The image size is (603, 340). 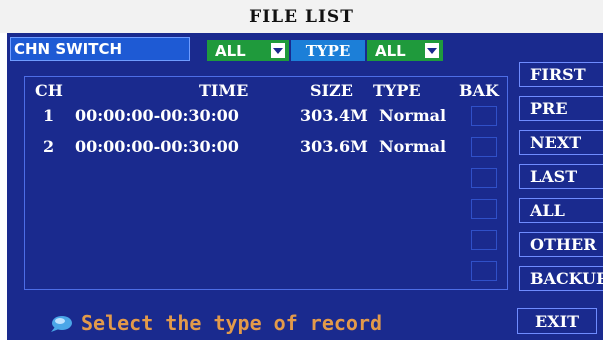 What do you see at coordinates (561, 278) in the screenshot?
I see `backup-button: BACKUP` at bounding box center [561, 278].